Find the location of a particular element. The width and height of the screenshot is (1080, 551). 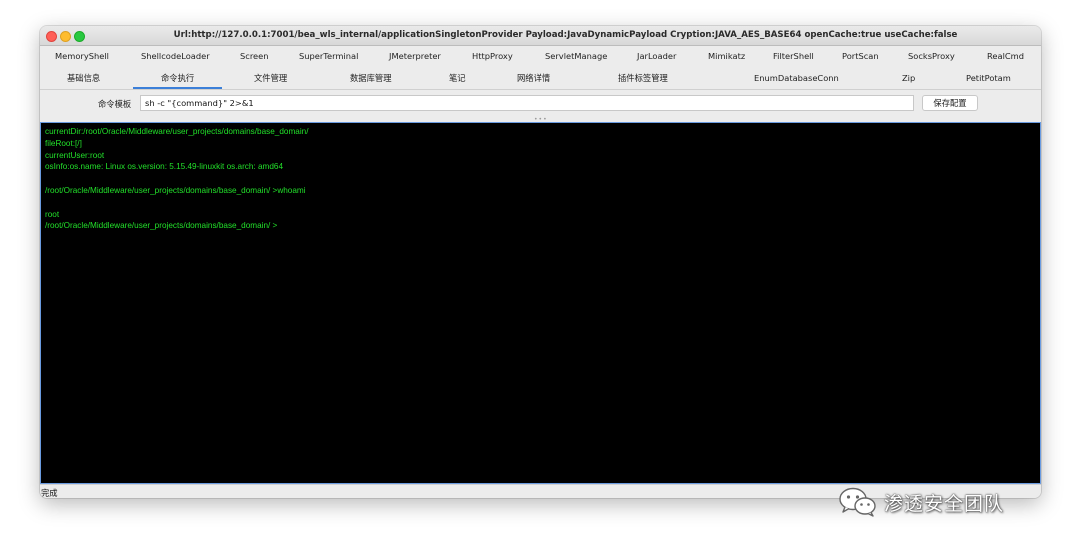

tab-network-details: 网络详情 is located at coordinates (533, 78).